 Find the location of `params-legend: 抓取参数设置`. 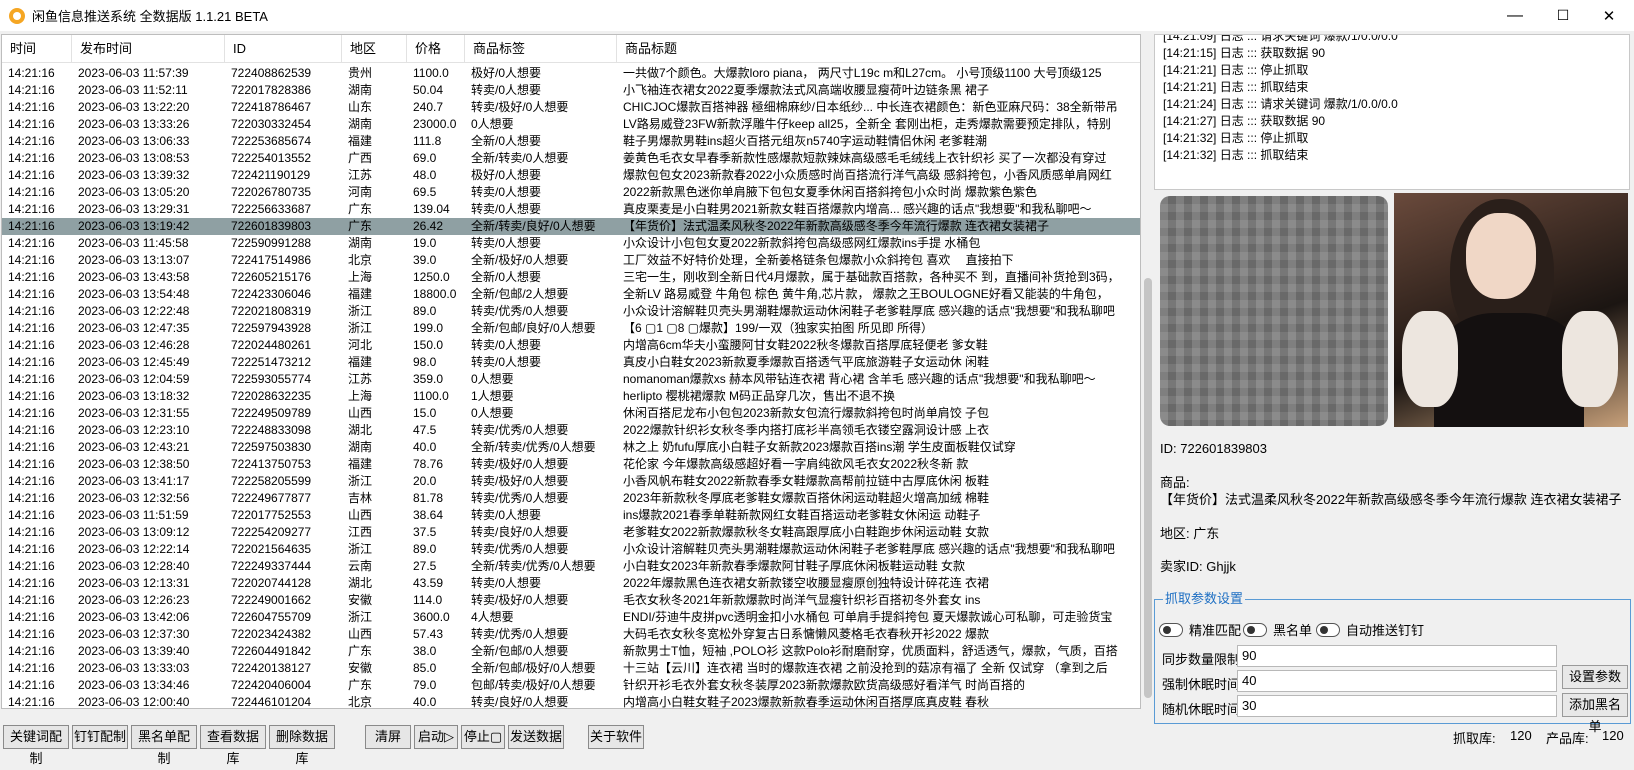

params-legend: 抓取参数设置 is located at coordinates (1204, 599).